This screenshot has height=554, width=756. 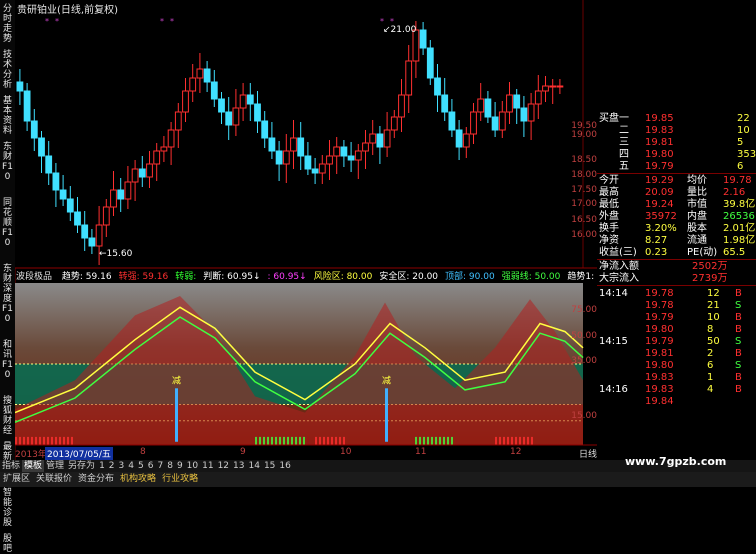 I want to click on tab-16: 12, so click(x=223, y=466).